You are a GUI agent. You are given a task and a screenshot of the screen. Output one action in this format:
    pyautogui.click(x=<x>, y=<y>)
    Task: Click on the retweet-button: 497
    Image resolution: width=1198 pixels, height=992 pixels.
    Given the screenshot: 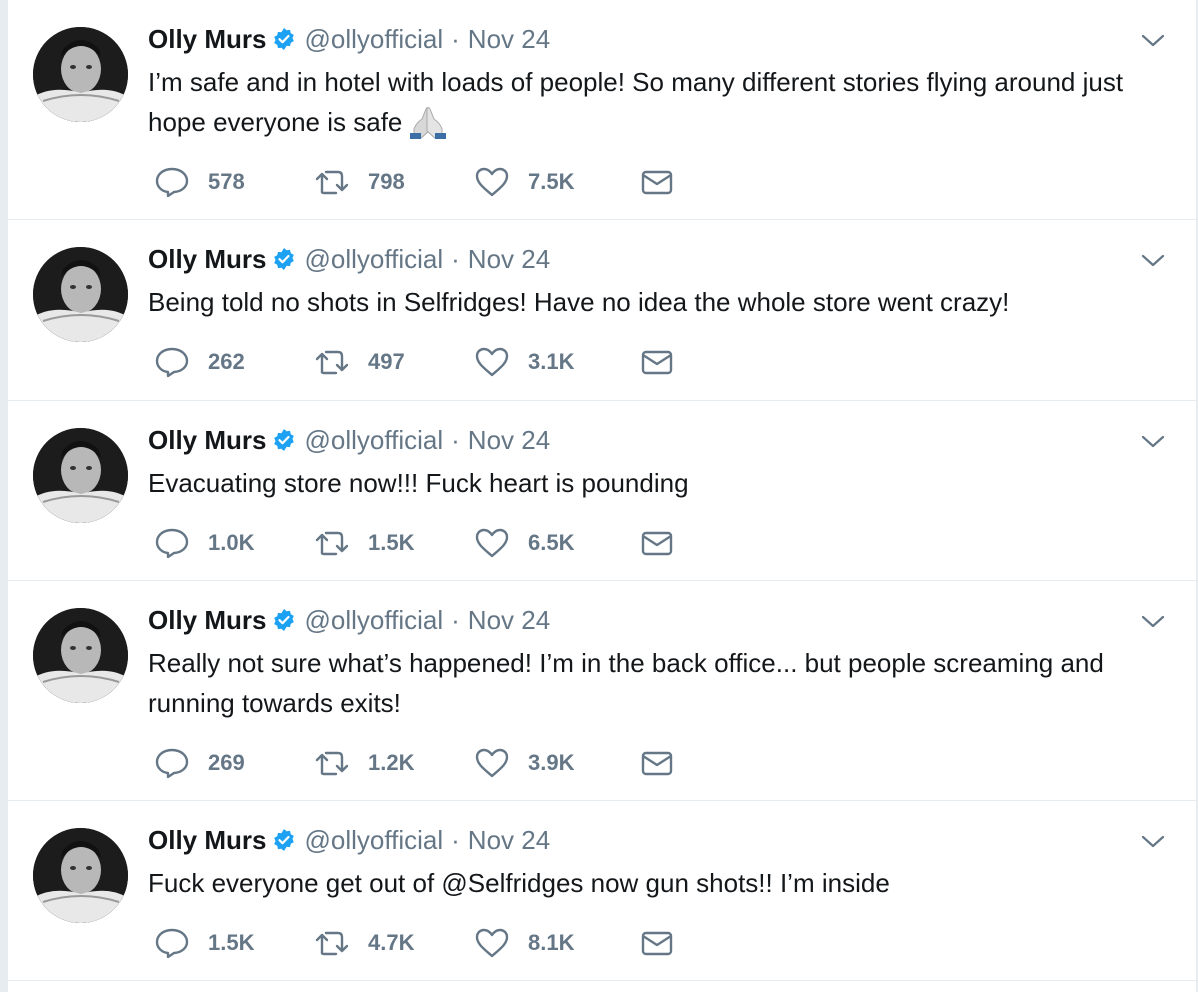 What is the action you would take?
    pyautogui.click(x=394, y=362)
    